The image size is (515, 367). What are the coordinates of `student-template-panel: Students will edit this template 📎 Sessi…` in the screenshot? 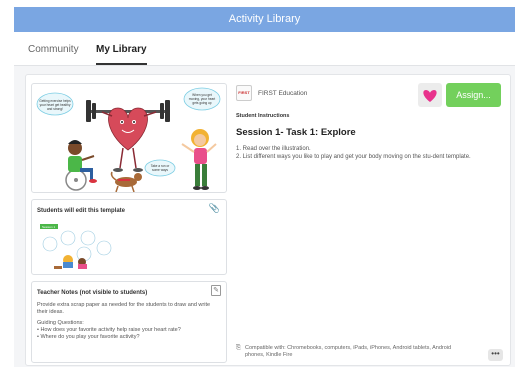 It's located at (129, 237).